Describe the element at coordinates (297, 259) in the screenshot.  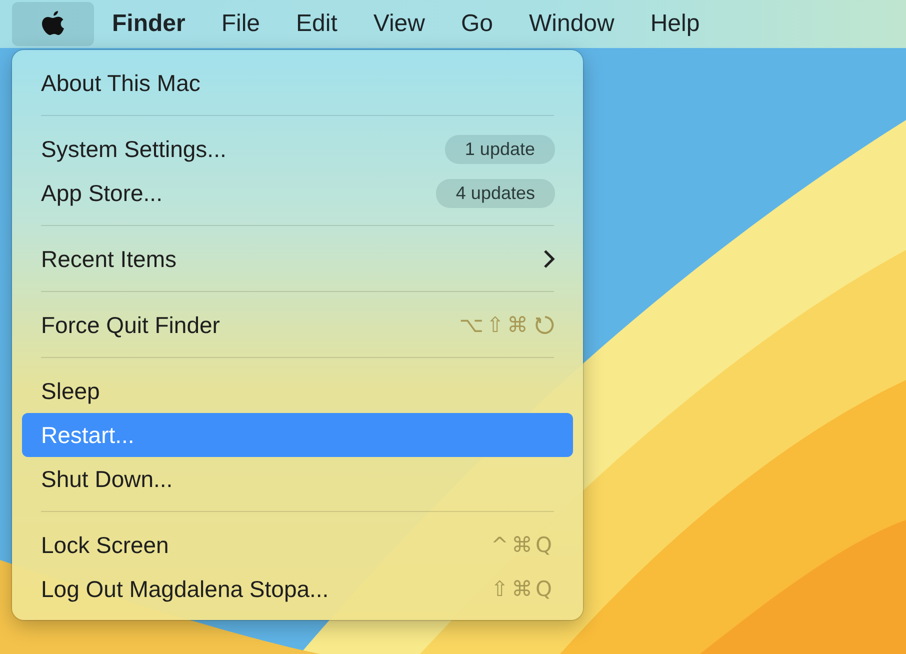
I see `menu-item: Recent Items` at that location.